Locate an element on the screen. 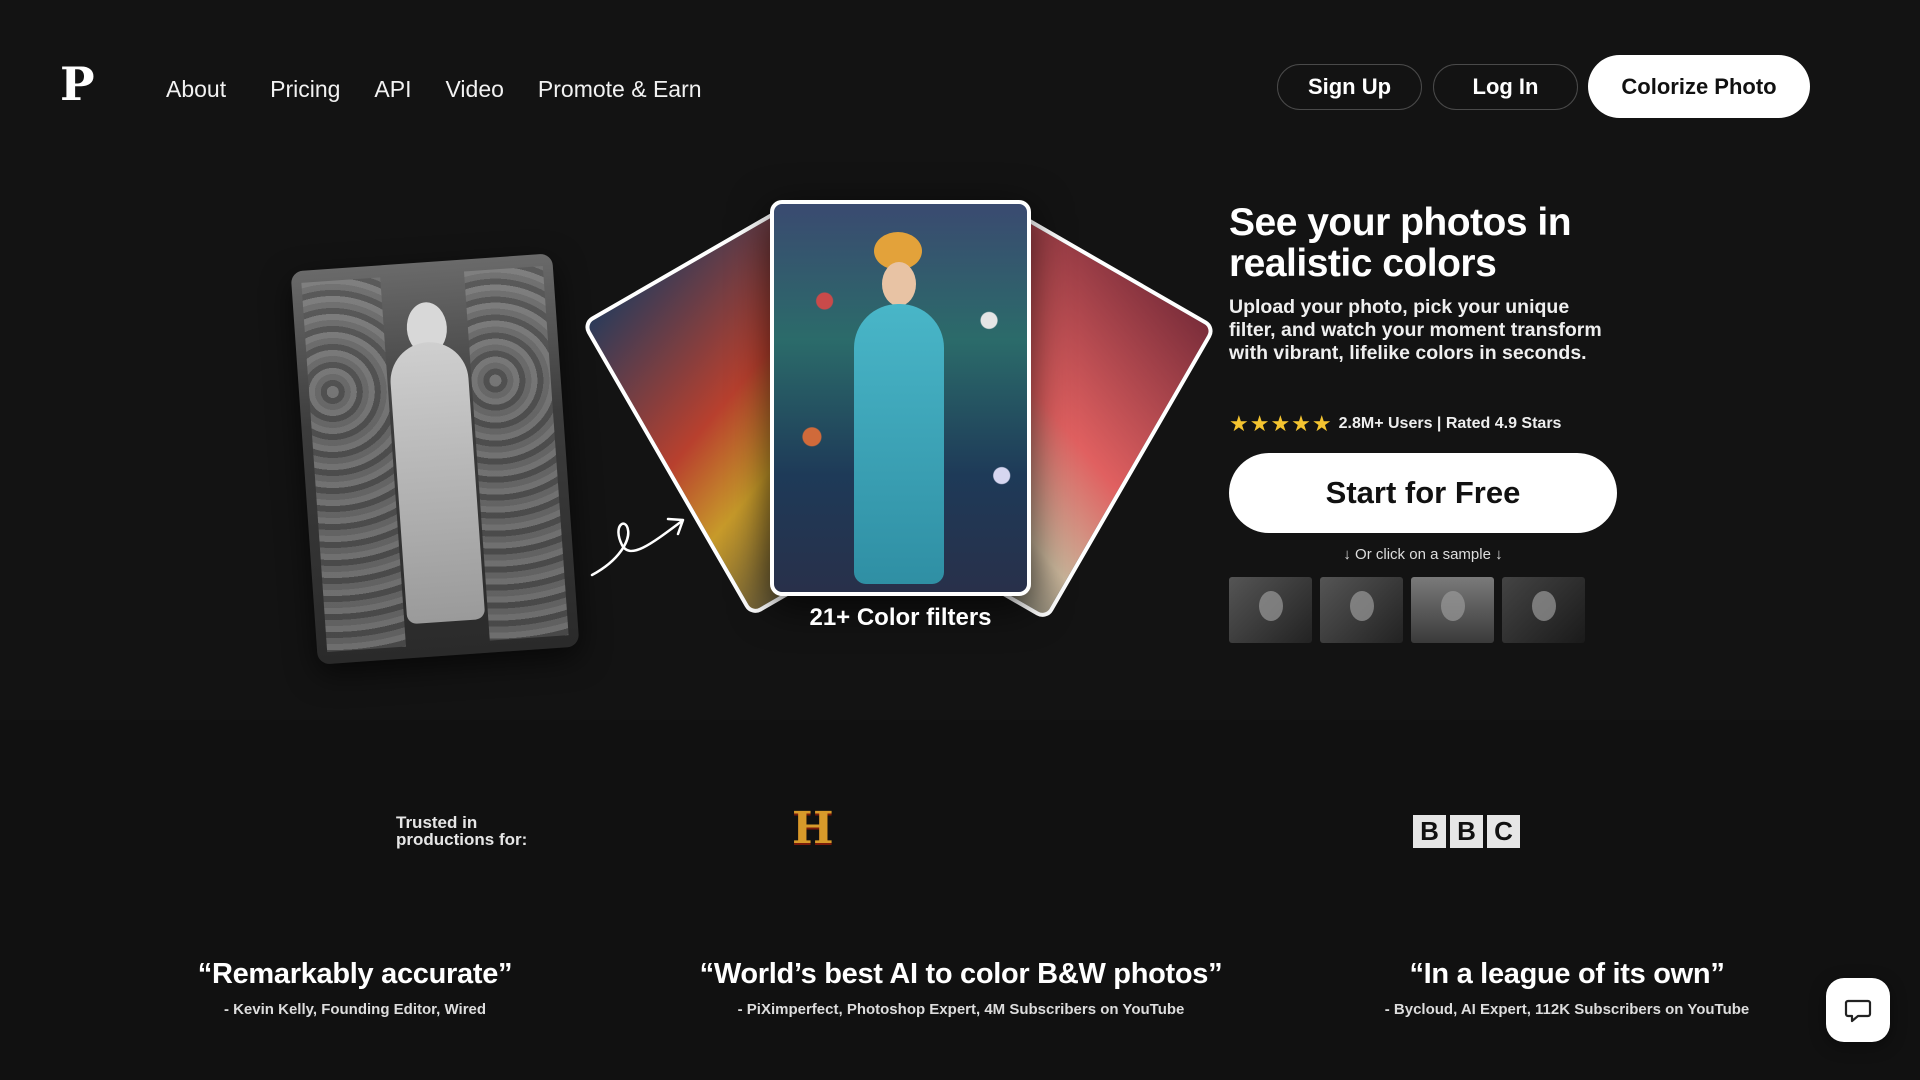 The image size is (1920, 1080). testimonial-quote: “World’s best AI to color B&W photos” is located at coordinates (961, 974).